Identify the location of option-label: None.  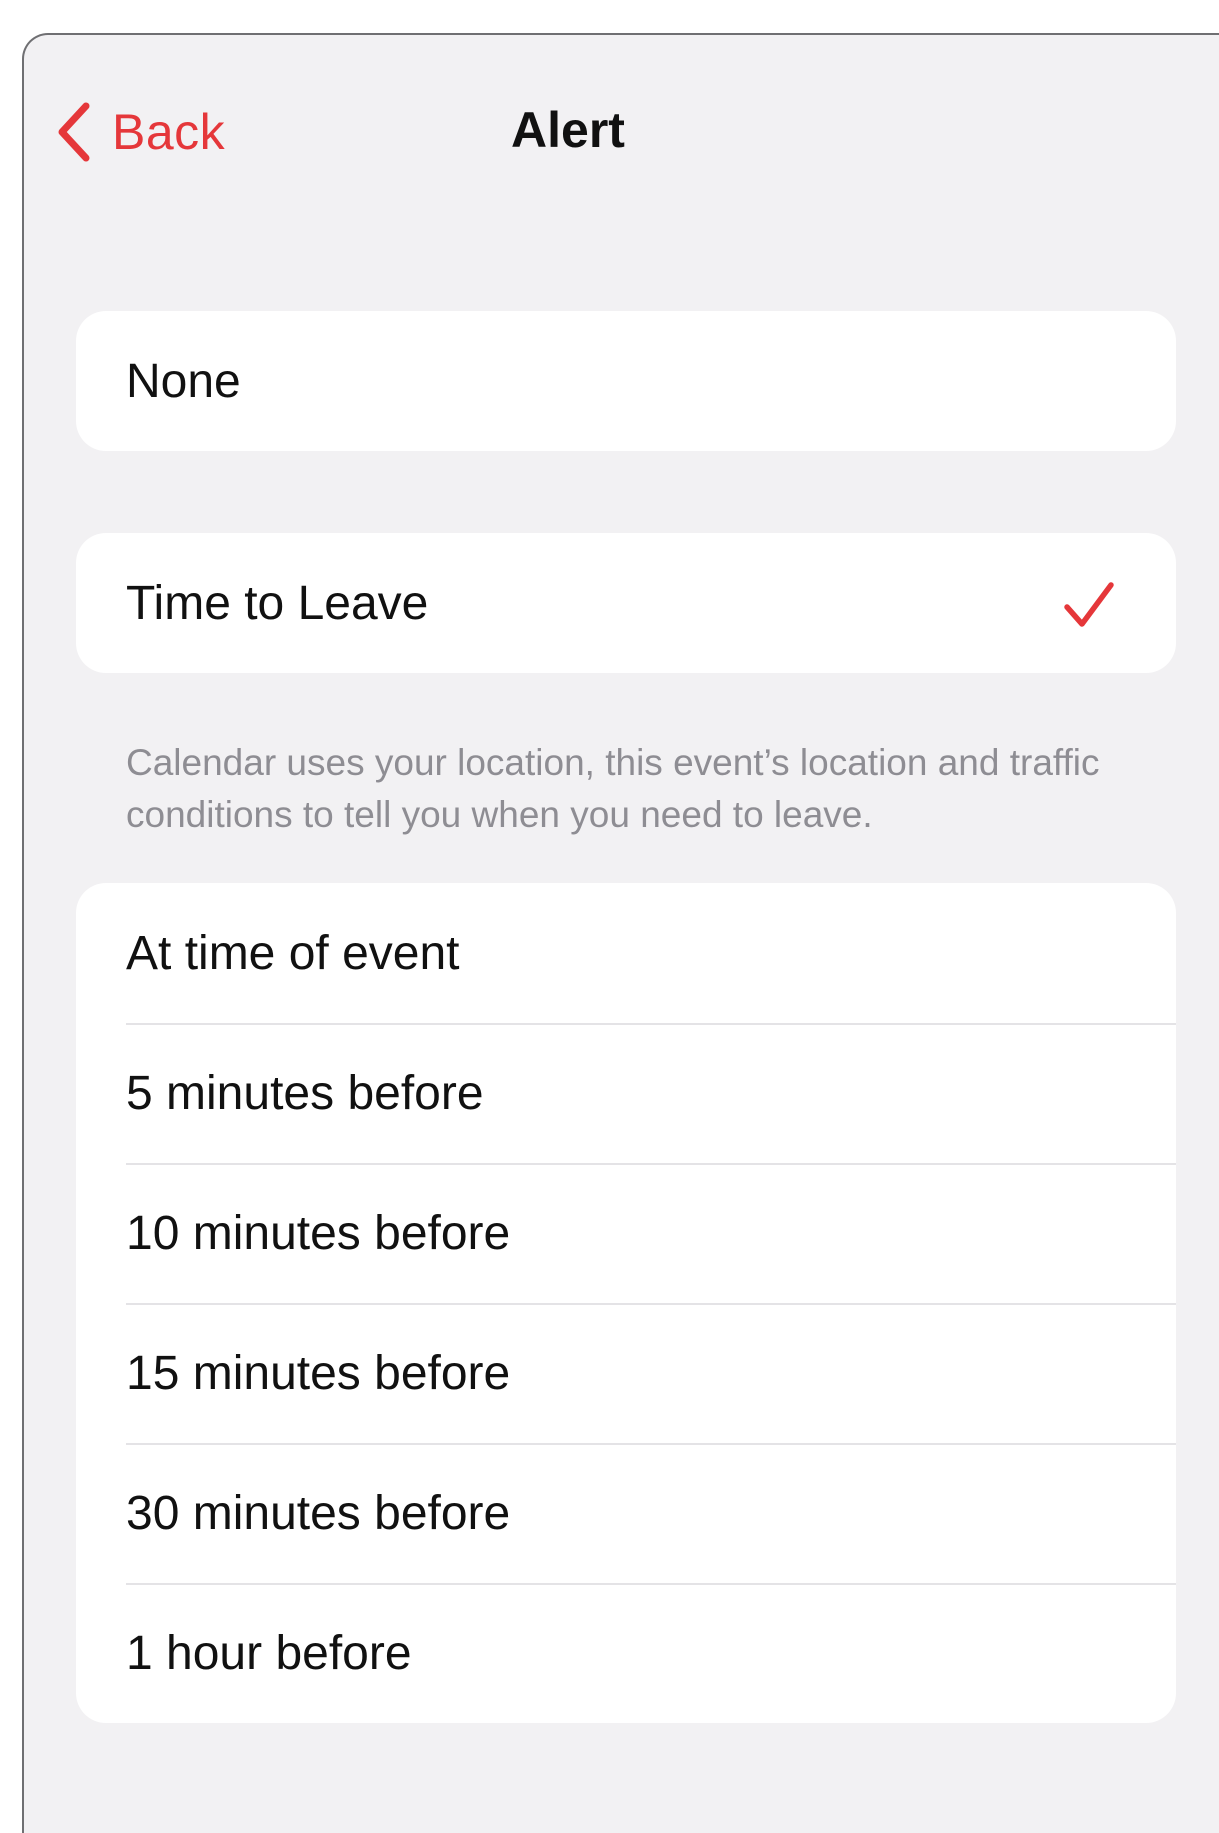
(183, 381).